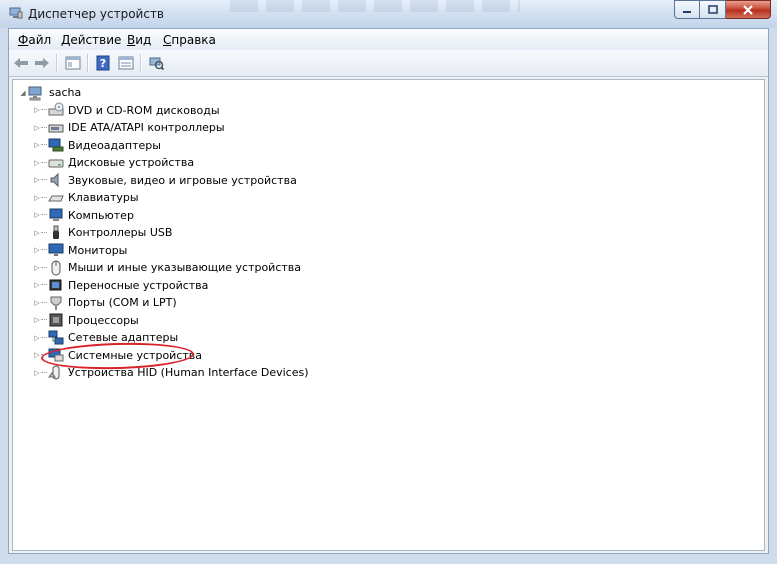 This screenshot has height=564, width=777. What do you see at coordinates (97, 145) in the screenshot?
I see `tree-item-video: ▷ Видеоадаптеры` at bounding box center [97, 145].